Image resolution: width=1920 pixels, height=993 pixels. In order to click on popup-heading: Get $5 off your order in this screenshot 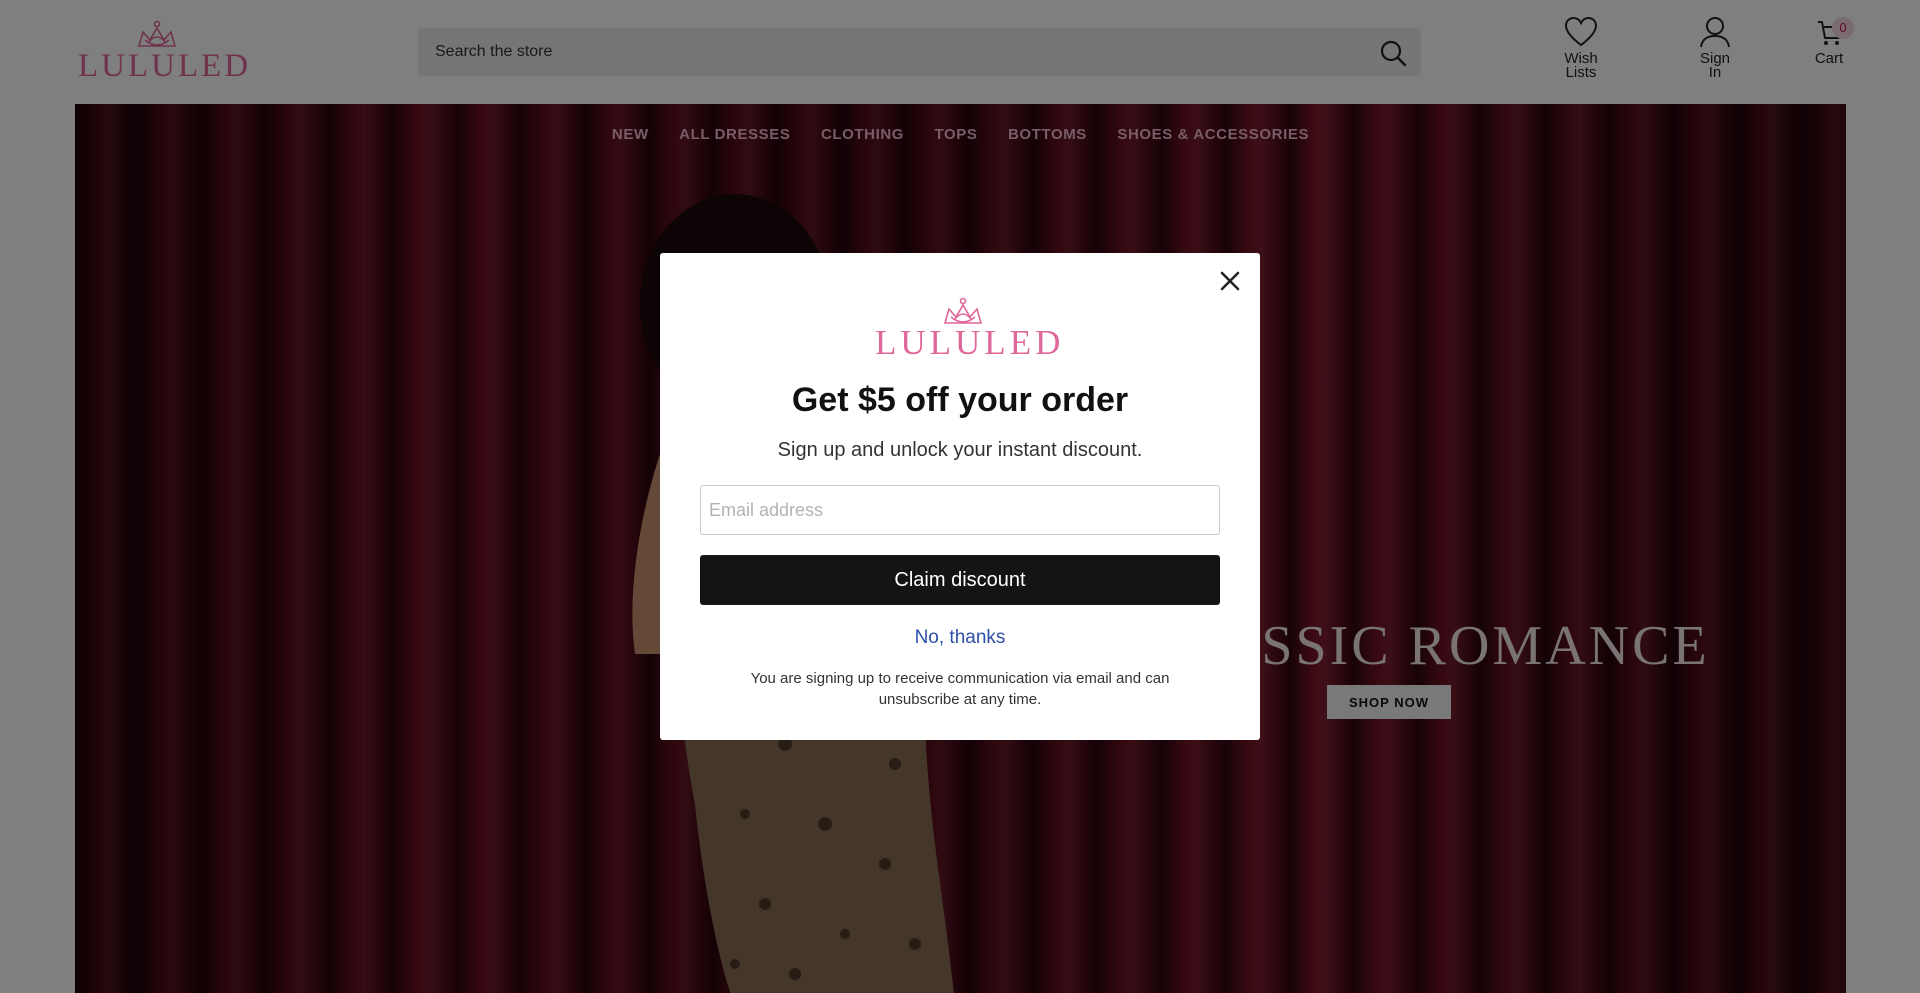, I will do `click(960, 400)`.